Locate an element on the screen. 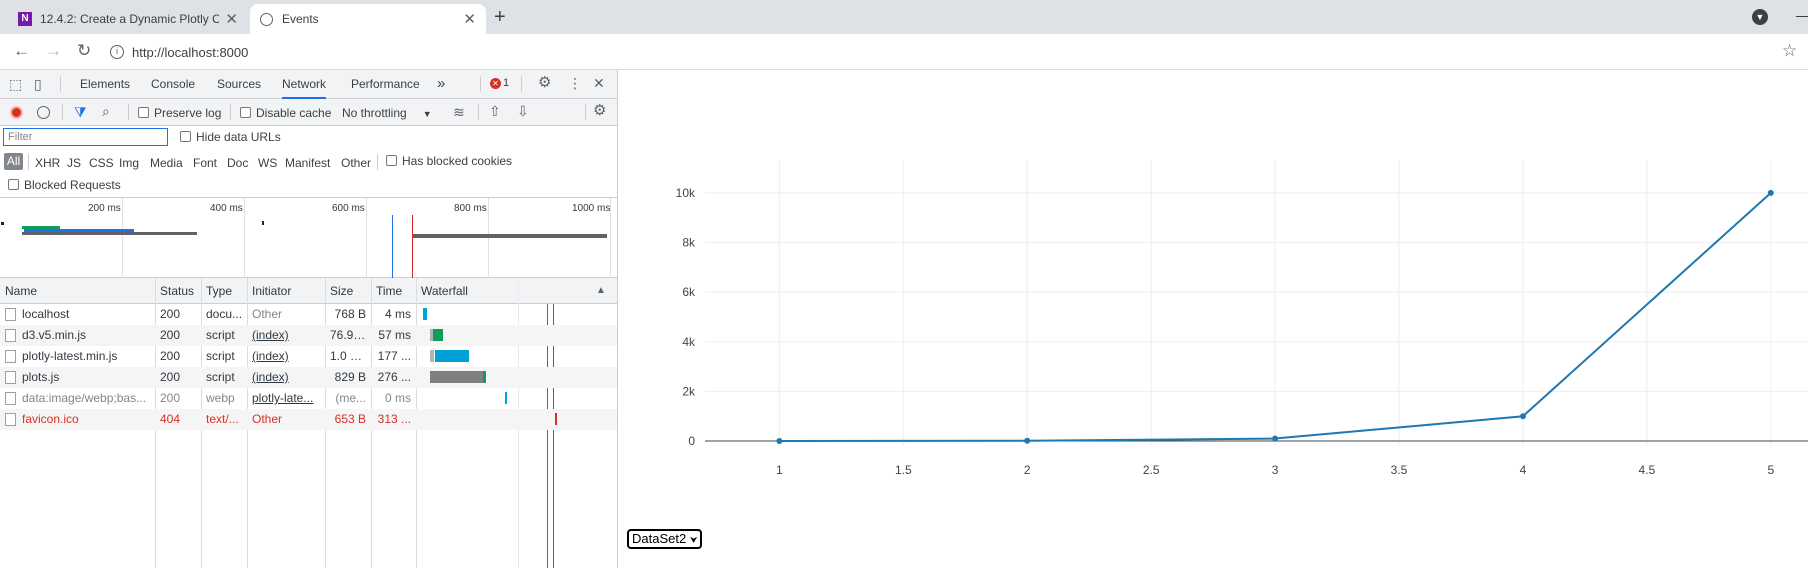 Image resolution: width=1808 pixels, height=568 pixels. tab-console: Console is located at coordinates (173, 84).